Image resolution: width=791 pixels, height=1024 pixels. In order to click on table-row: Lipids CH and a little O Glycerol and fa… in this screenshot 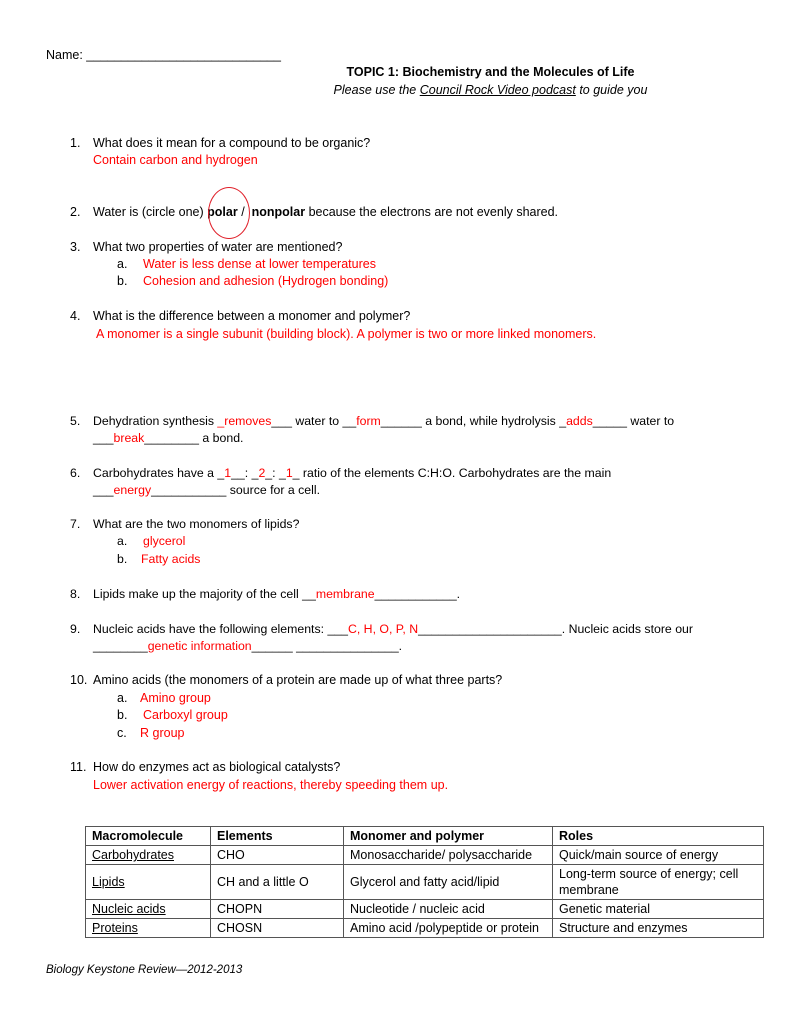, I will do `click(424, 882)`.